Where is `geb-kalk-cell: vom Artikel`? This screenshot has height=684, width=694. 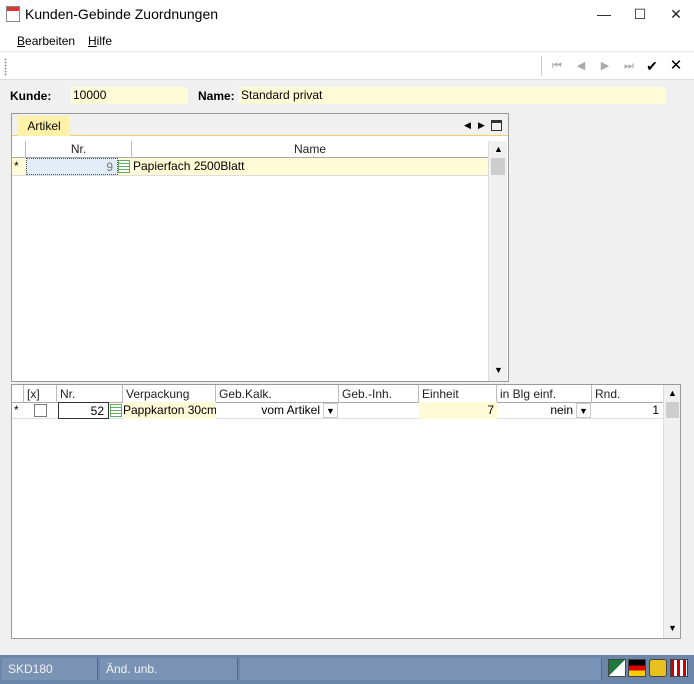
geb-kalk-cell: vom Artikel is located at coordinates (269, 410).